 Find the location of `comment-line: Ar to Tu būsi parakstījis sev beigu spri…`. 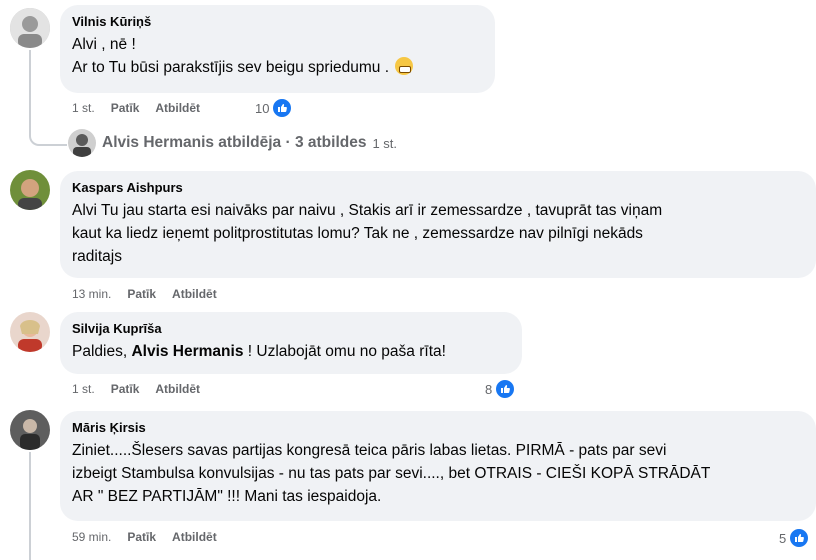

comment-line: Ar to Tu būsi parakstījis sev beigu spri… is located at coordinates (277, 67).